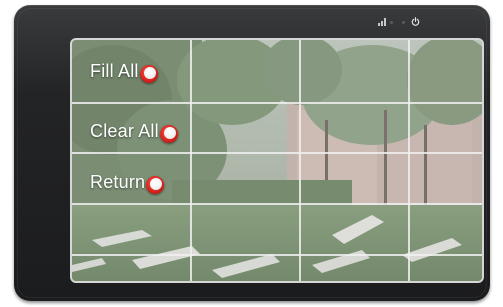  I want to click on signal-icon, so click(382, 22).